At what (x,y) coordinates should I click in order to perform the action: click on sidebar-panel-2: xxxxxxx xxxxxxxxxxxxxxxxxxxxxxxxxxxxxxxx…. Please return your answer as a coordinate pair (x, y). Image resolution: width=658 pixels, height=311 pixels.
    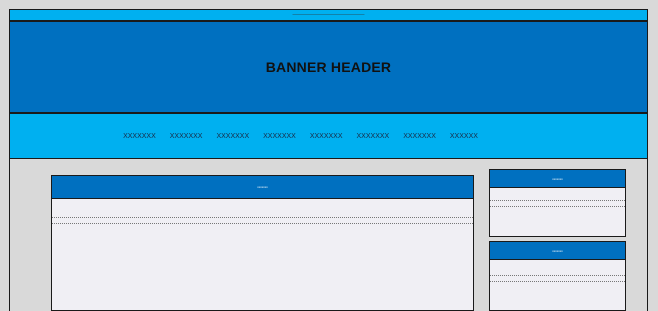
    Looking at the image, I should click on (557, 276).